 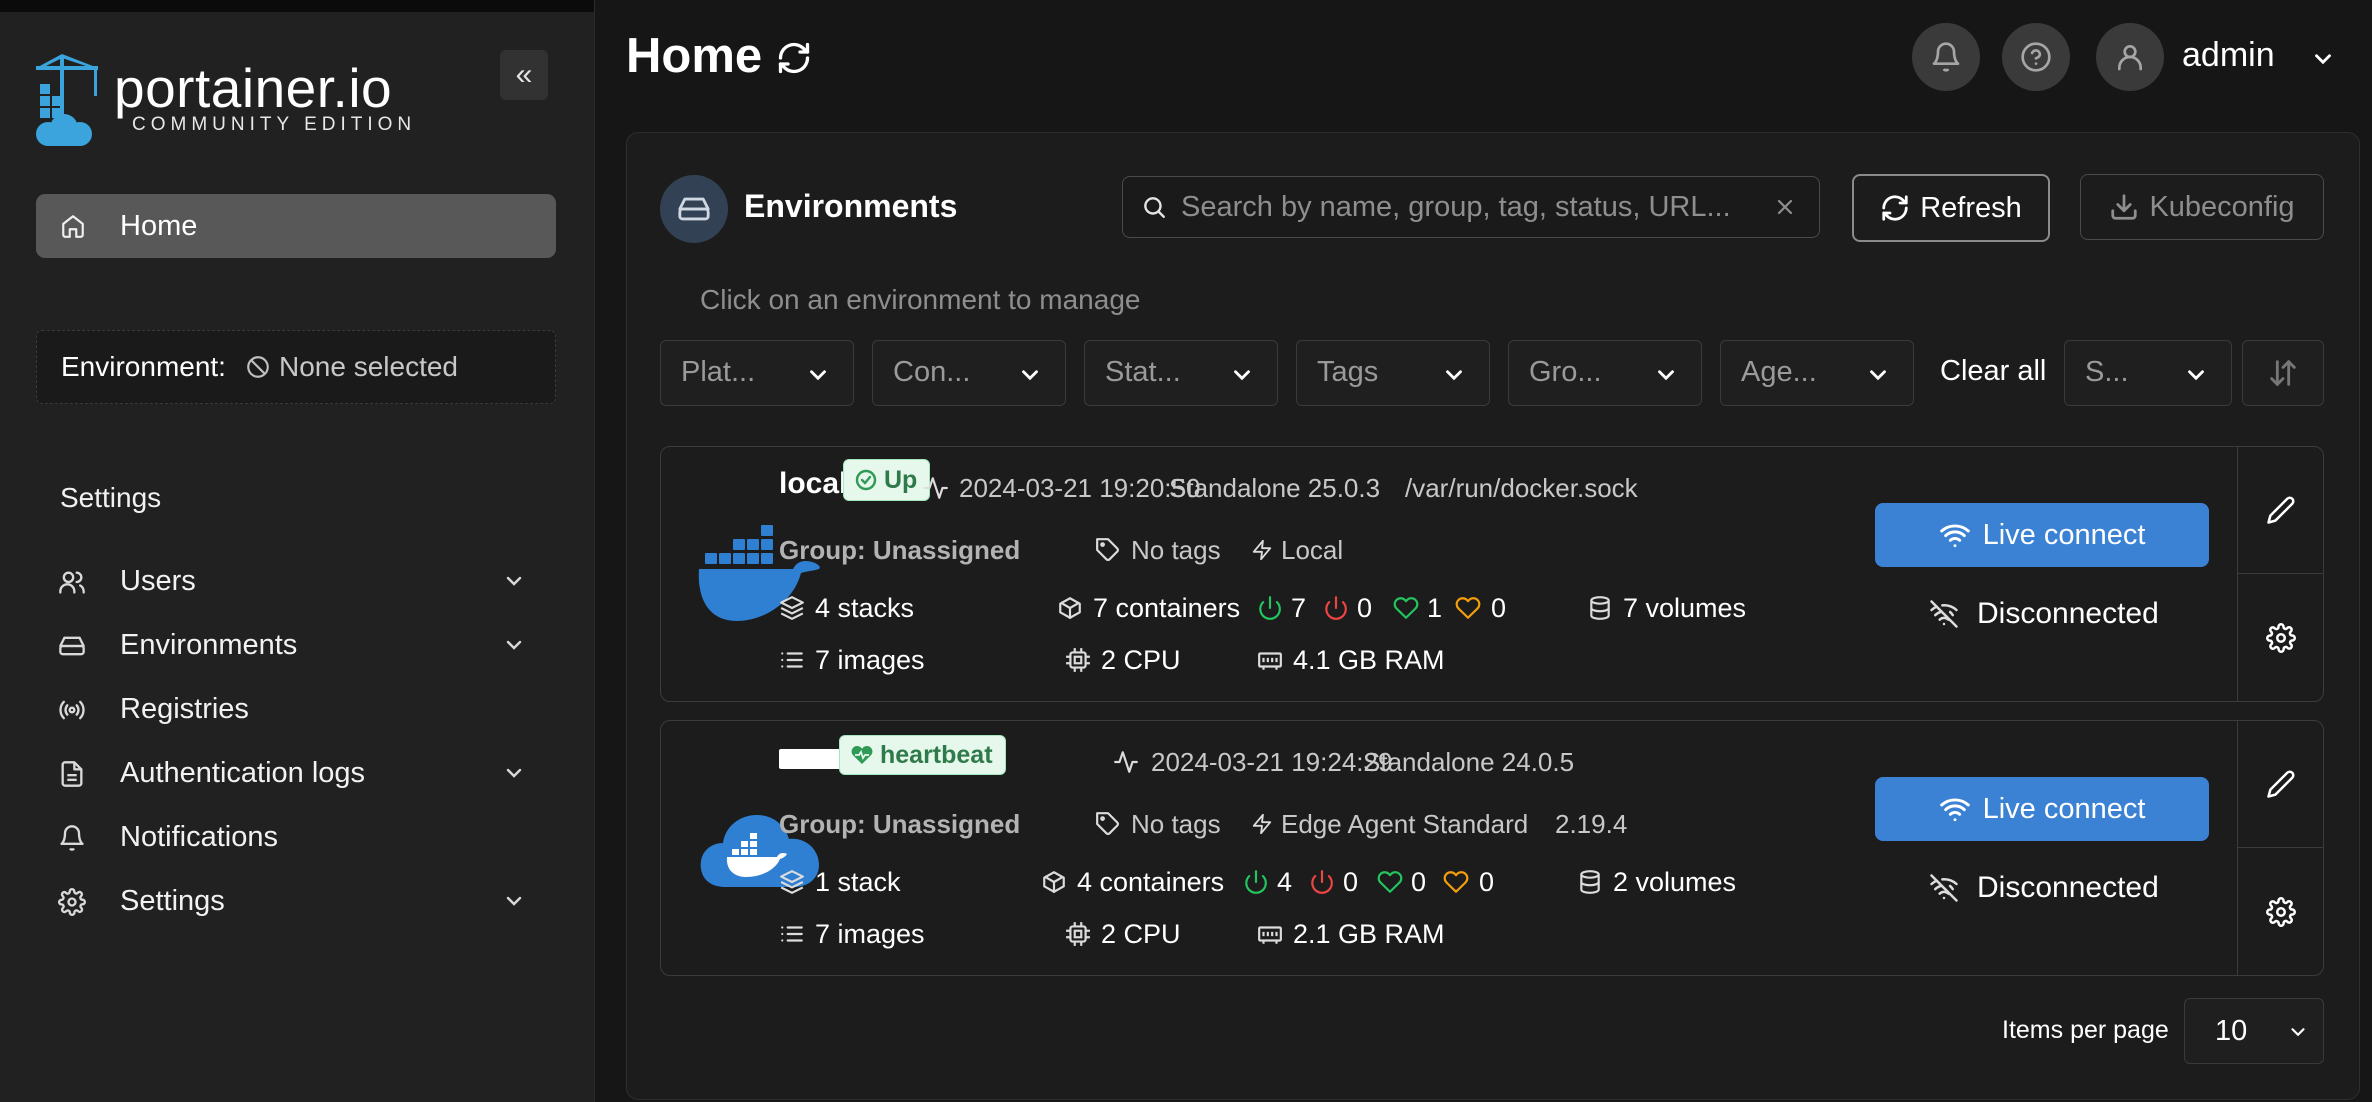 I want to click on power-stopped-icon, so click(x=1322, y=882).